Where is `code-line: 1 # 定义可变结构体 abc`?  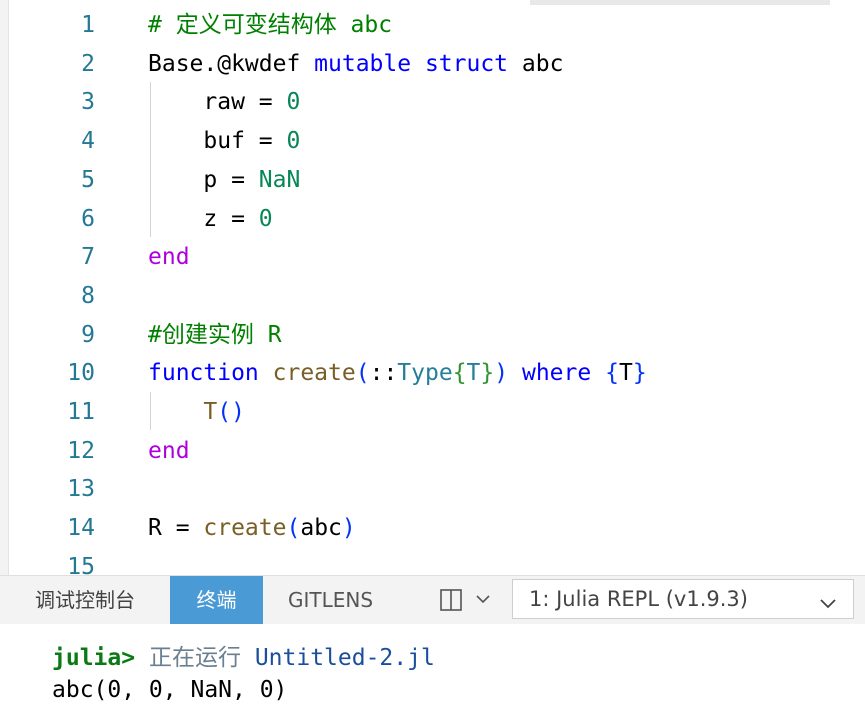
code-line: 1 # 定义可变结构体 abc is located at coordinates (432, 25).